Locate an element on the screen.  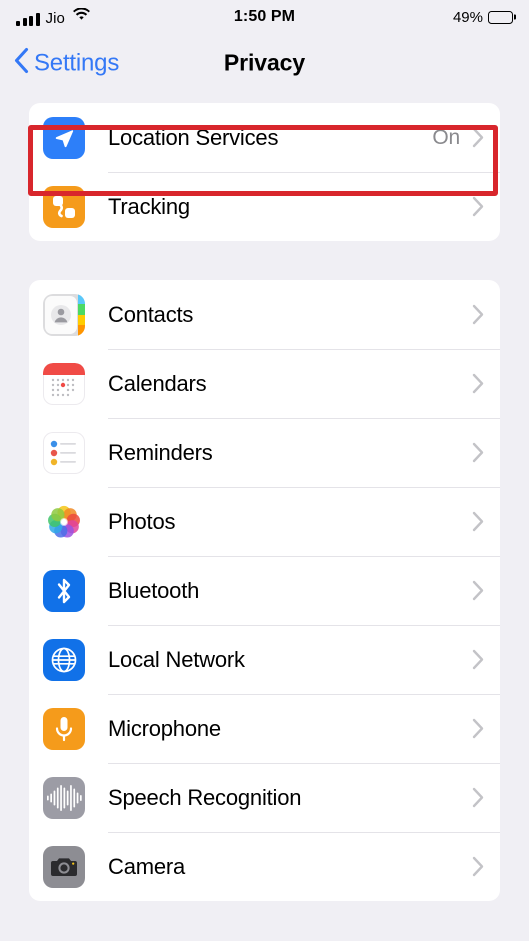
waveform-icon is located at coordinates (64, 797).